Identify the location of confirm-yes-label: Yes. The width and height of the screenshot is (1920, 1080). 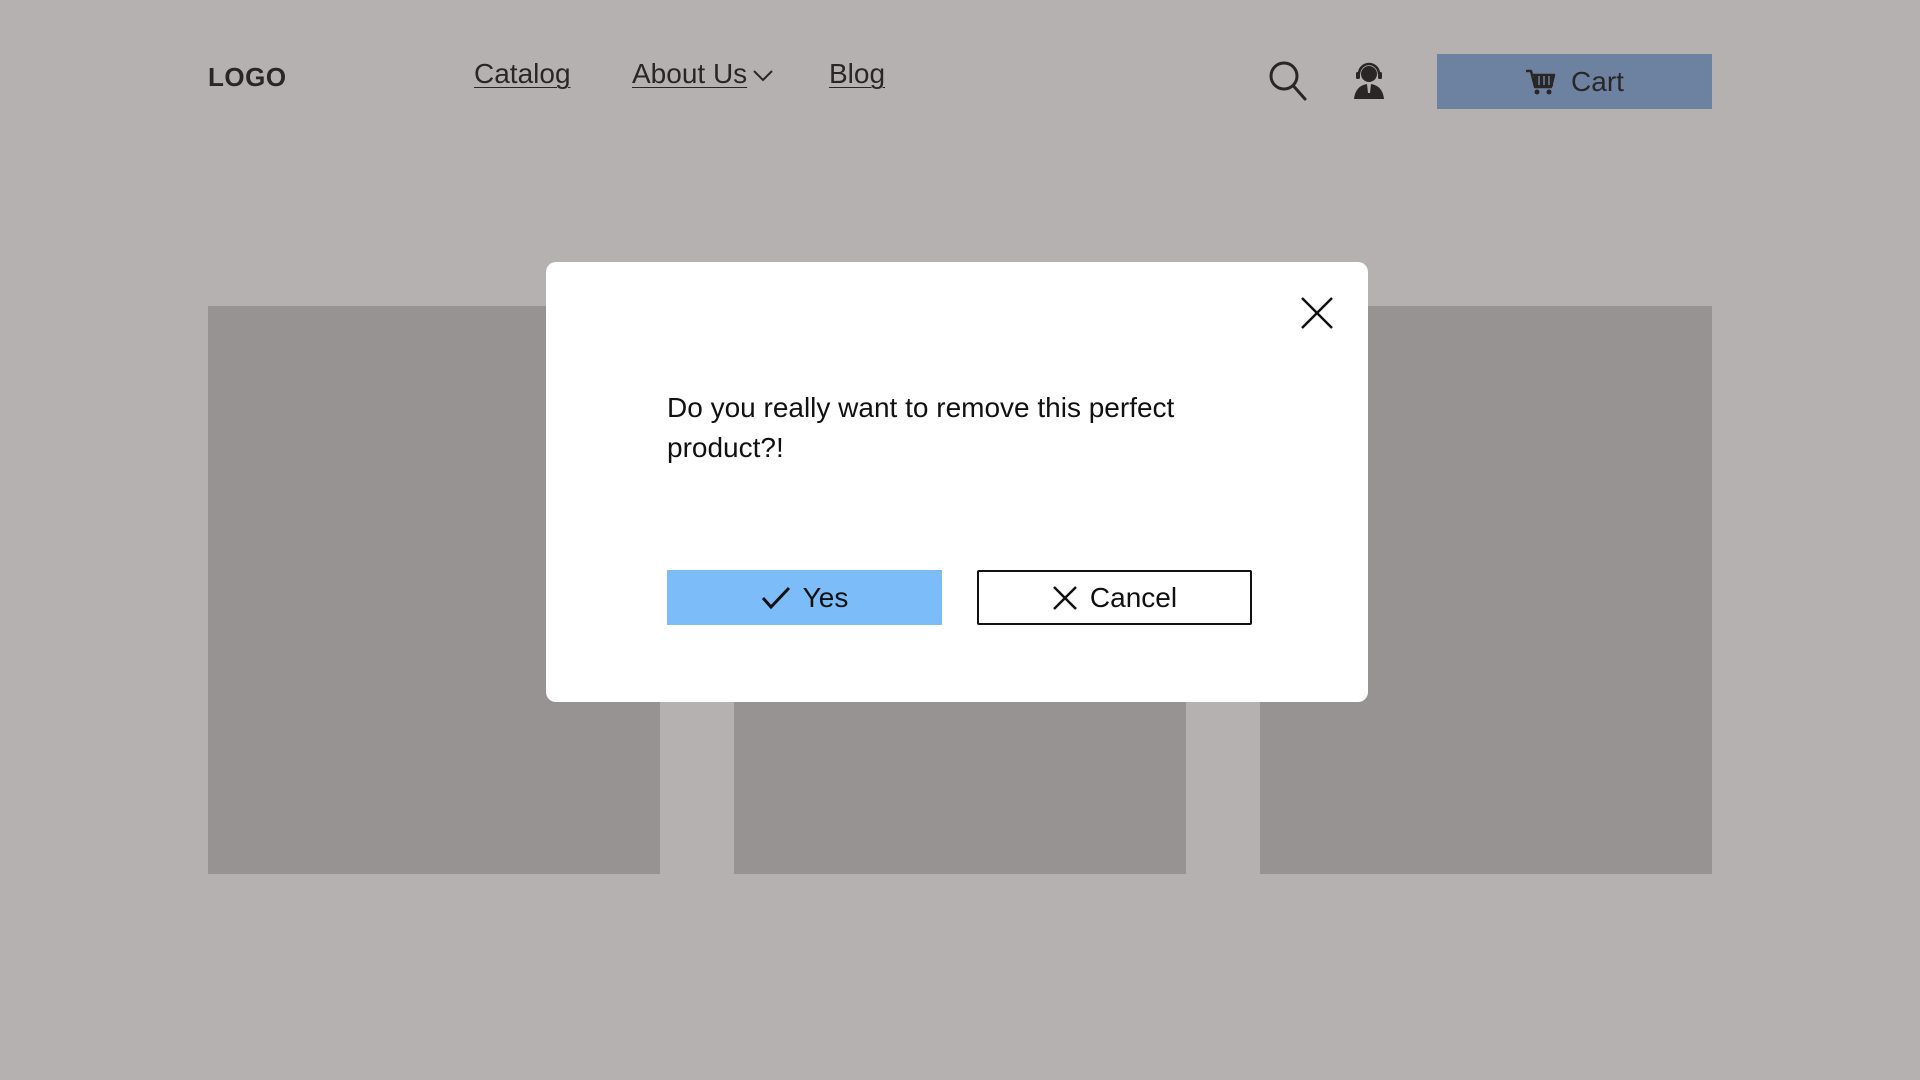
(825, 597).